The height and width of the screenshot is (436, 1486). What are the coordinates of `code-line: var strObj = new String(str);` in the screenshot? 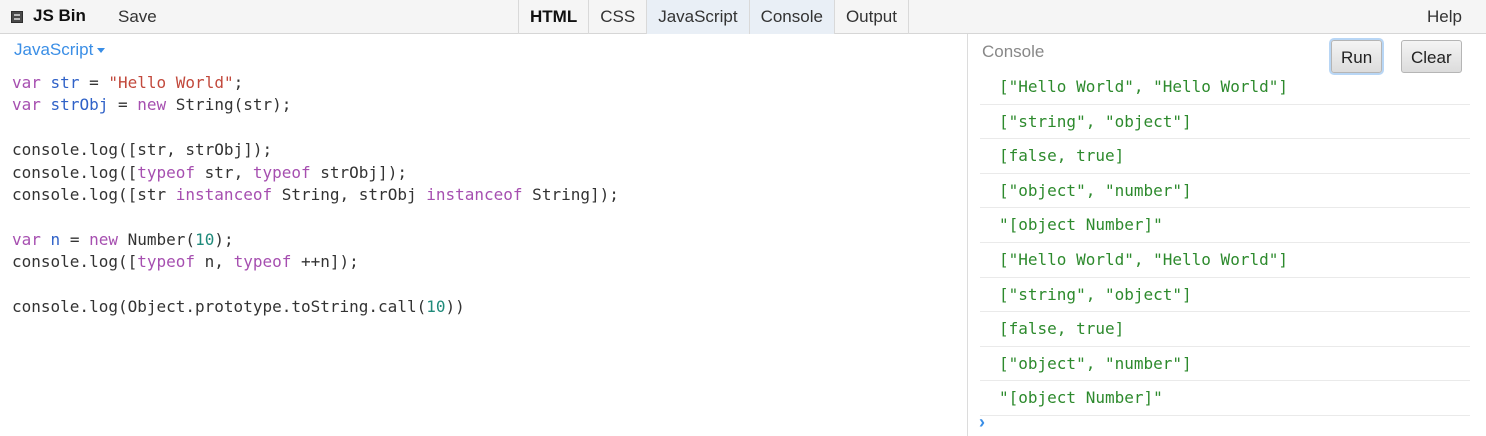 It's located at (315, 105).